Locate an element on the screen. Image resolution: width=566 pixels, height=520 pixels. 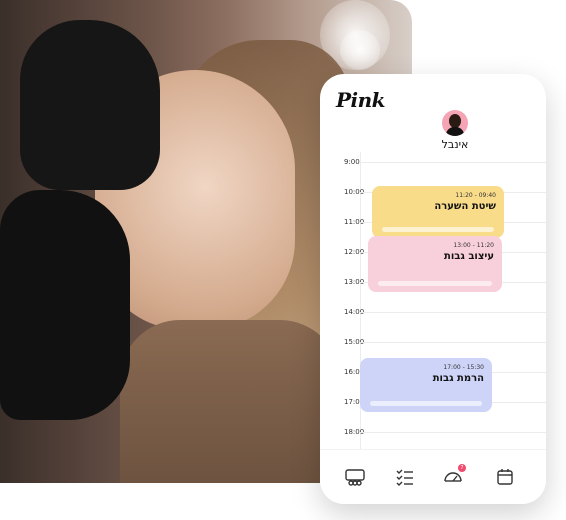
user-name: אינבל is located at coordinates (455, 144).